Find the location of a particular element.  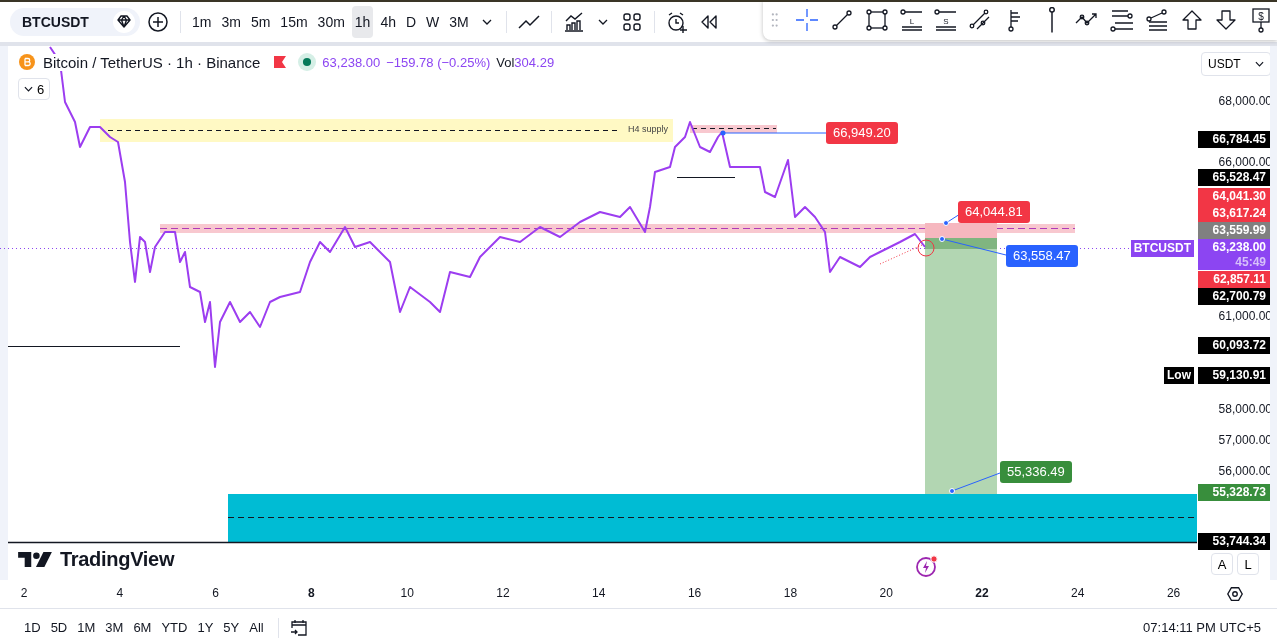

scale-button: A is located at coordinates (1222, 564).